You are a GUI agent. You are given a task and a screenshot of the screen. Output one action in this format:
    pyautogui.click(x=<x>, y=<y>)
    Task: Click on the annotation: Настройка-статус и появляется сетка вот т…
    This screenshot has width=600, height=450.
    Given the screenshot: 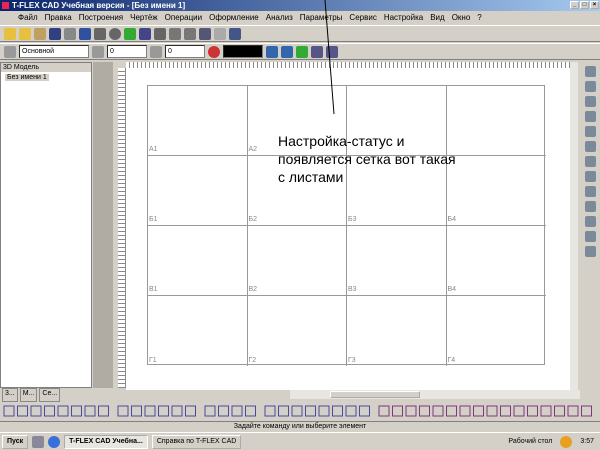 What is the action you would take?
    pyautogui.click(x=388, y=159)
    